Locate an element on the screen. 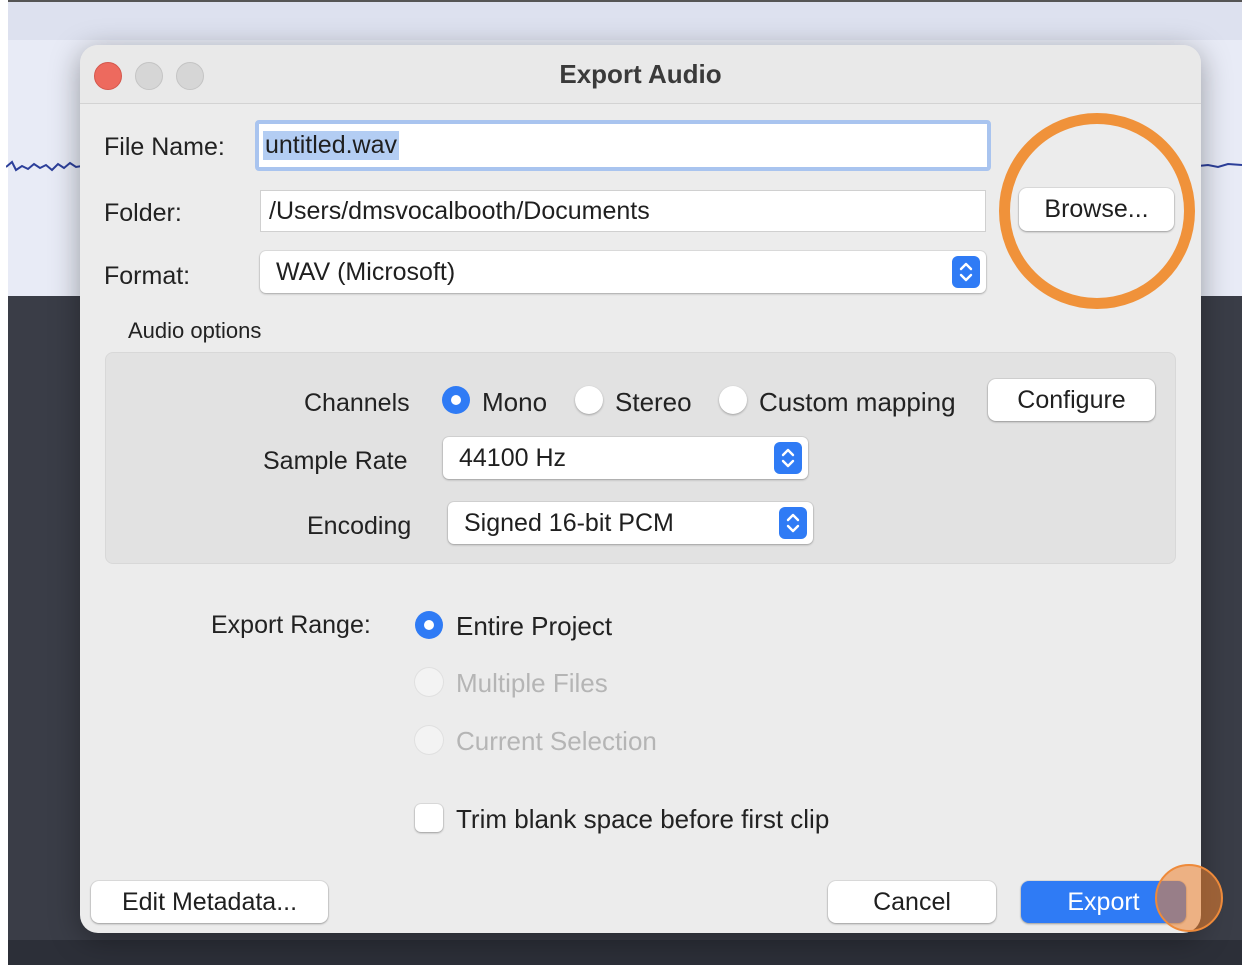 The image size is (1242, 965). encoding-select: Signed 16-bit PCM is located at coordinates (630, 523).